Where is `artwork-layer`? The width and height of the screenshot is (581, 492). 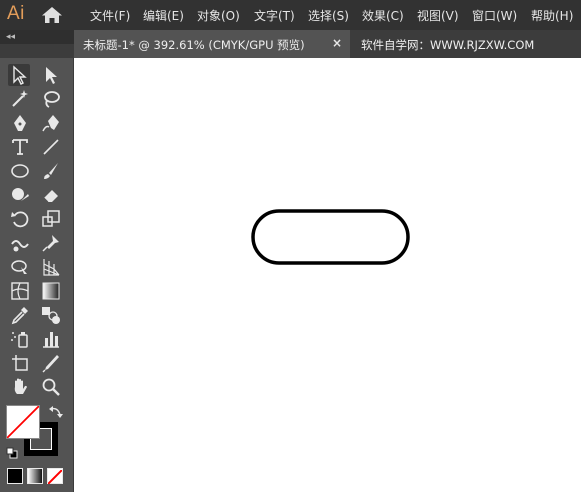
artwork-layer is located at coordinates (330, 237).